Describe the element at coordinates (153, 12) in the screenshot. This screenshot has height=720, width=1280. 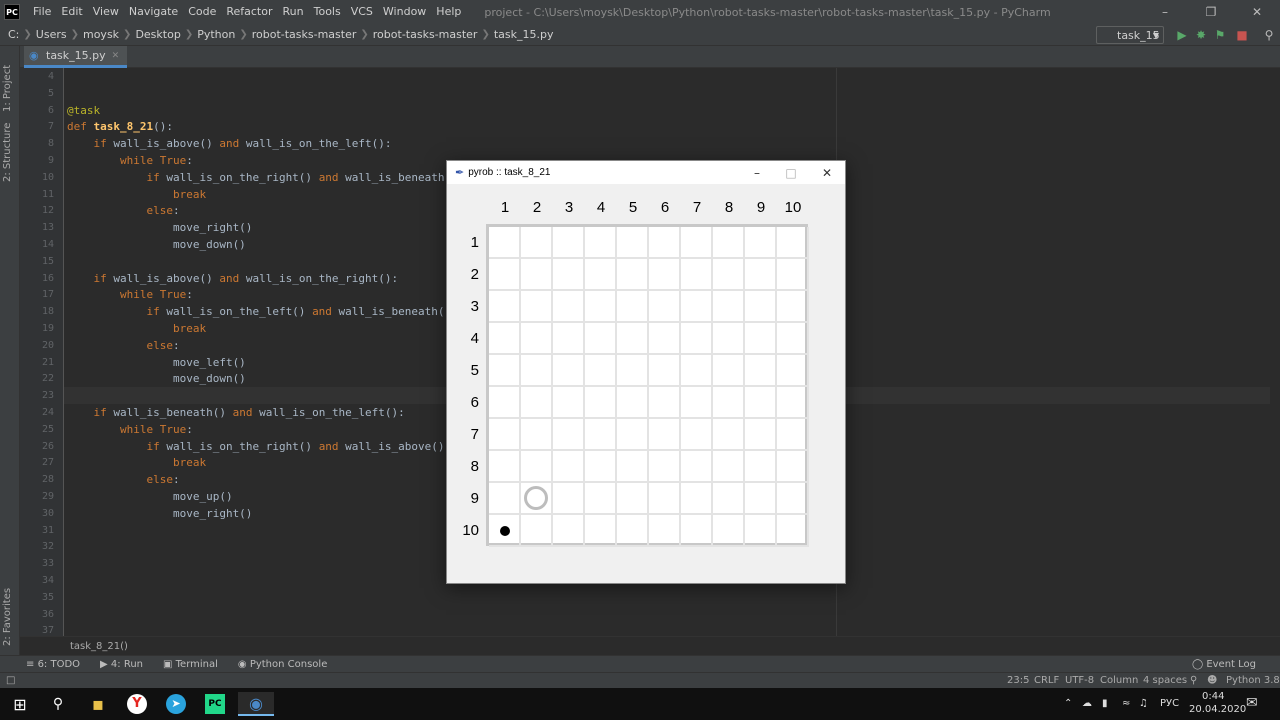
I see `menu-item-navigate: Navigate` at that location.